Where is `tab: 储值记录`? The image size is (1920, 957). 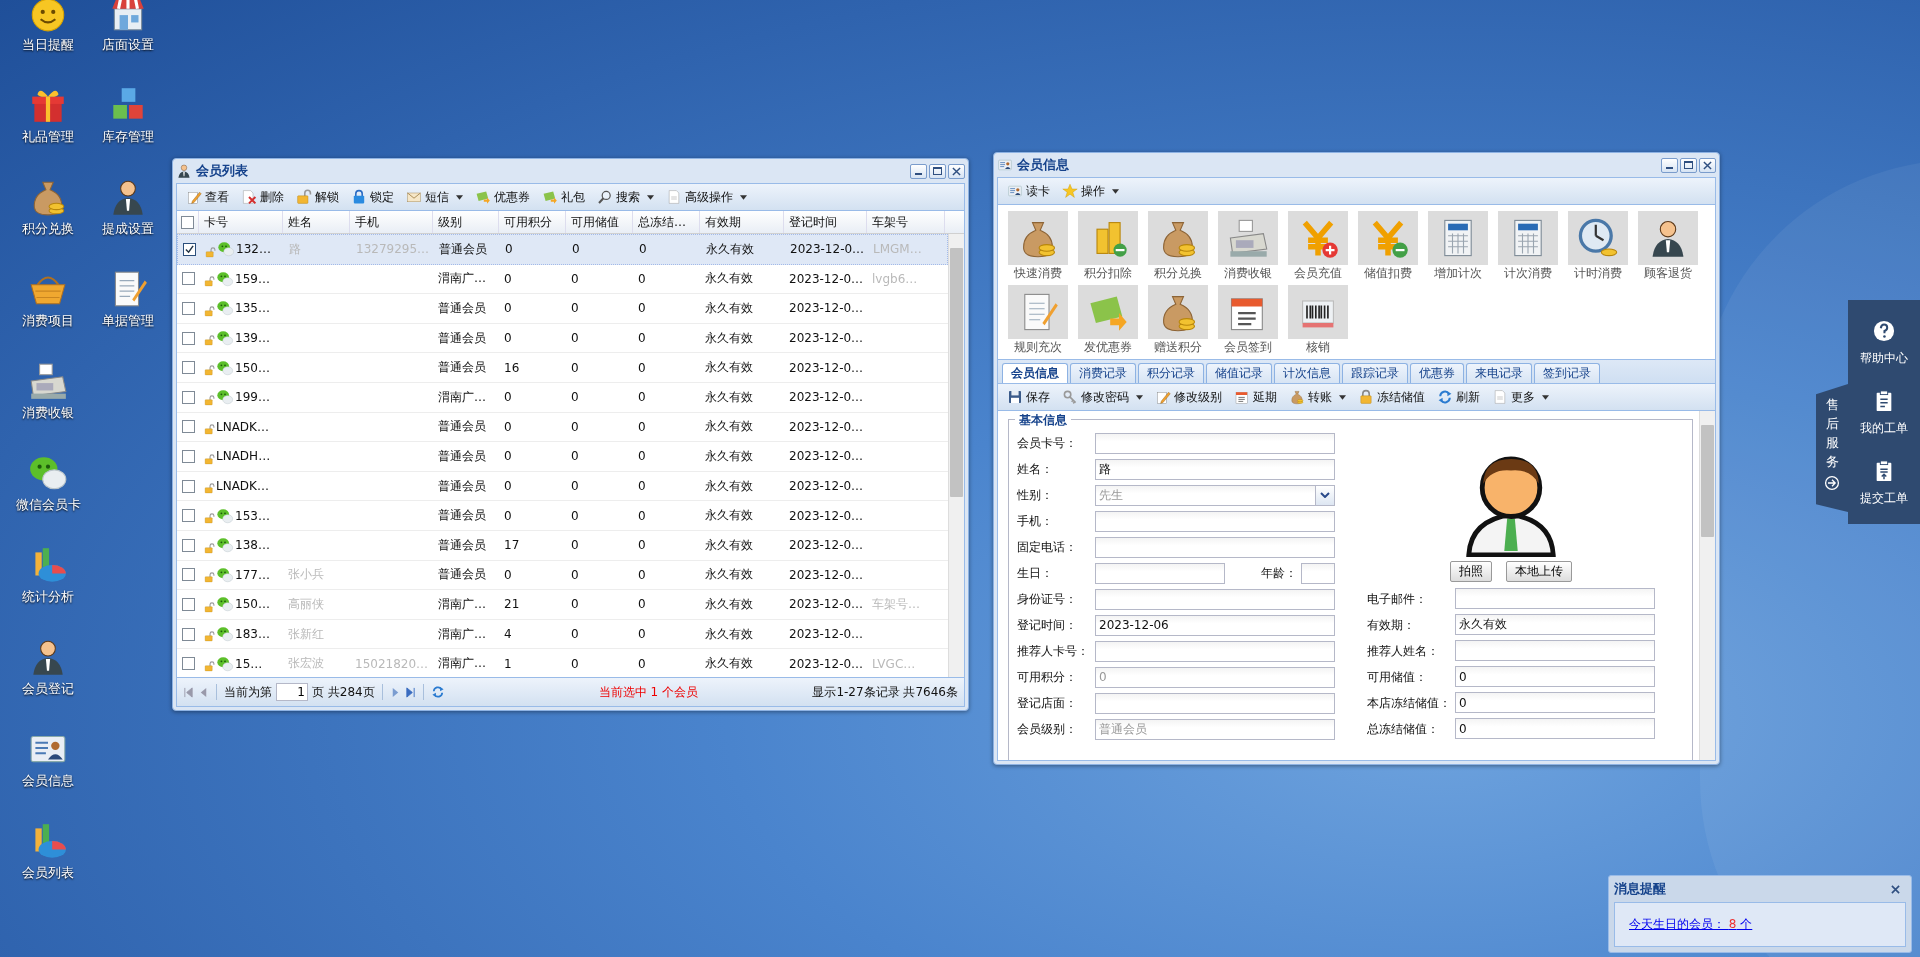
tab: 储值记录 is located at coordinates (1239, 373).